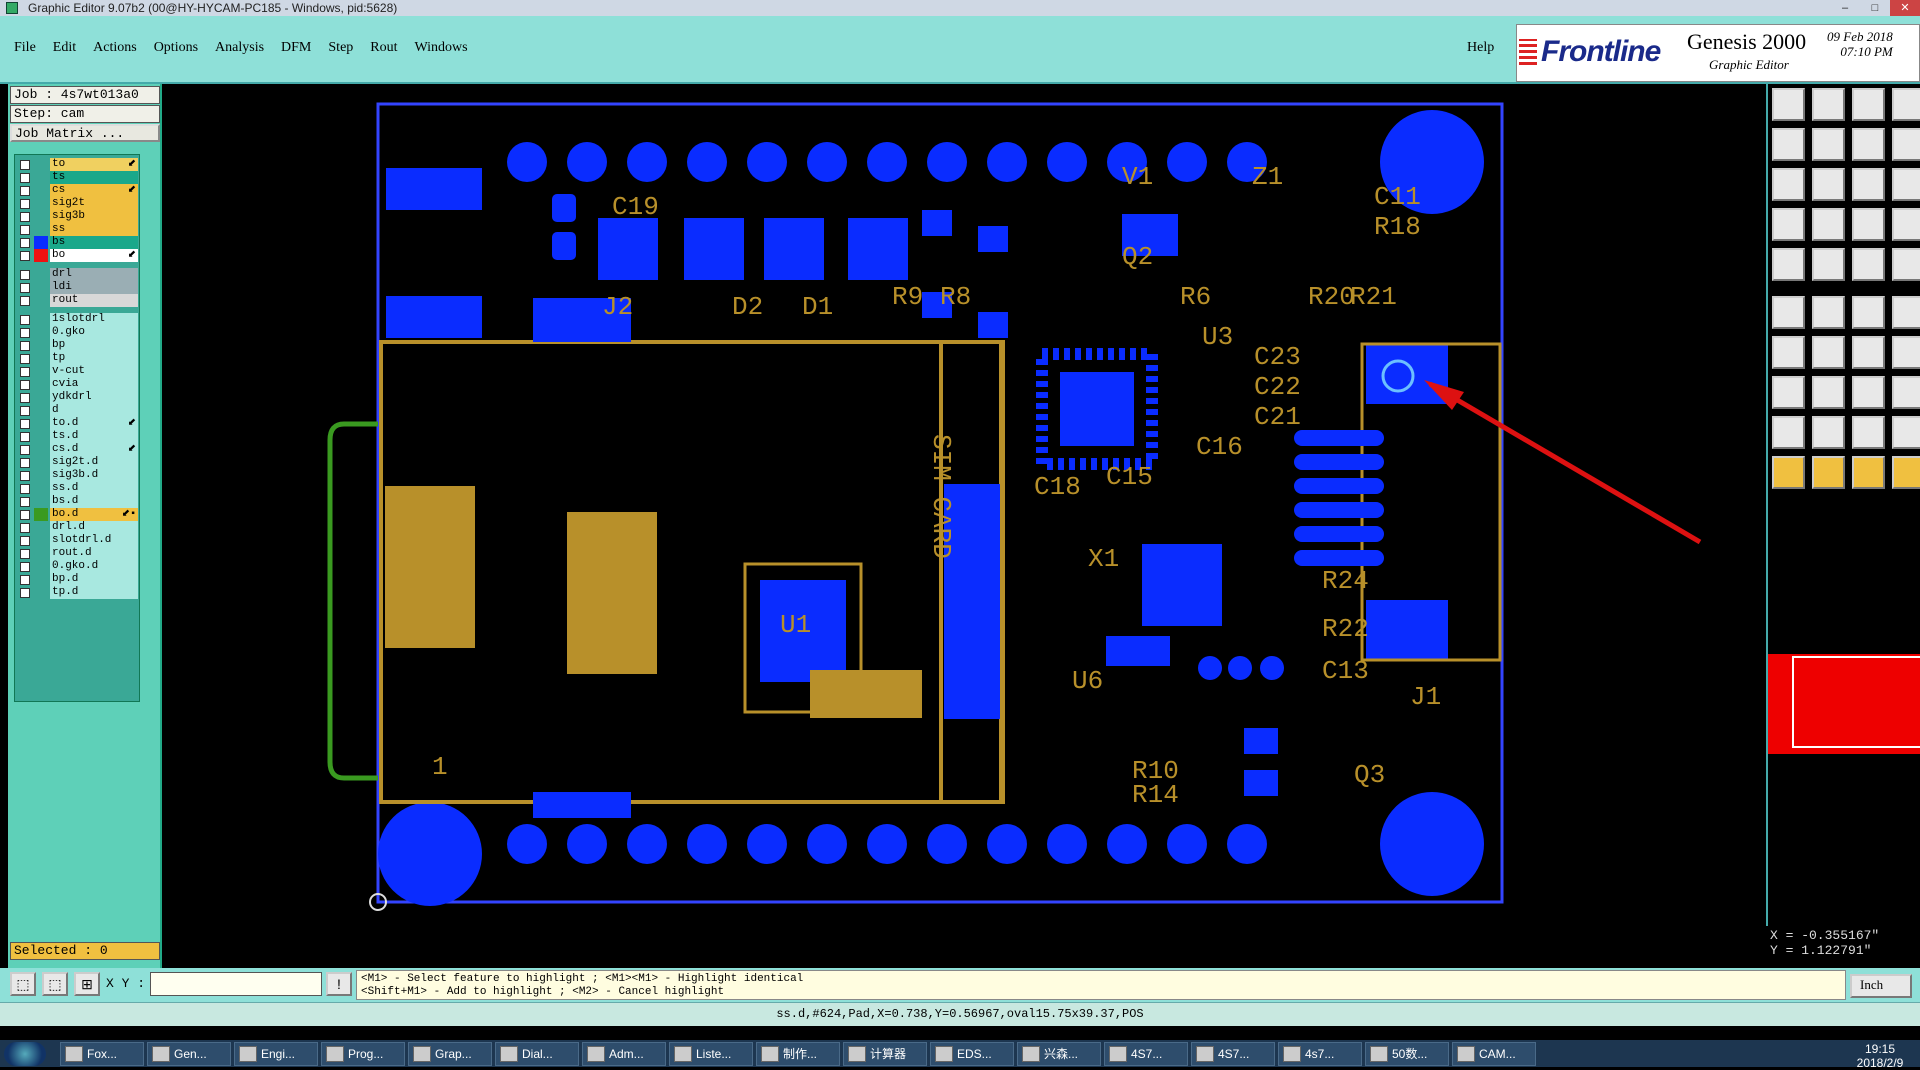 This screenshot has height=1070, width=1920. I want to click on shape-icon, so click(1906, 352).